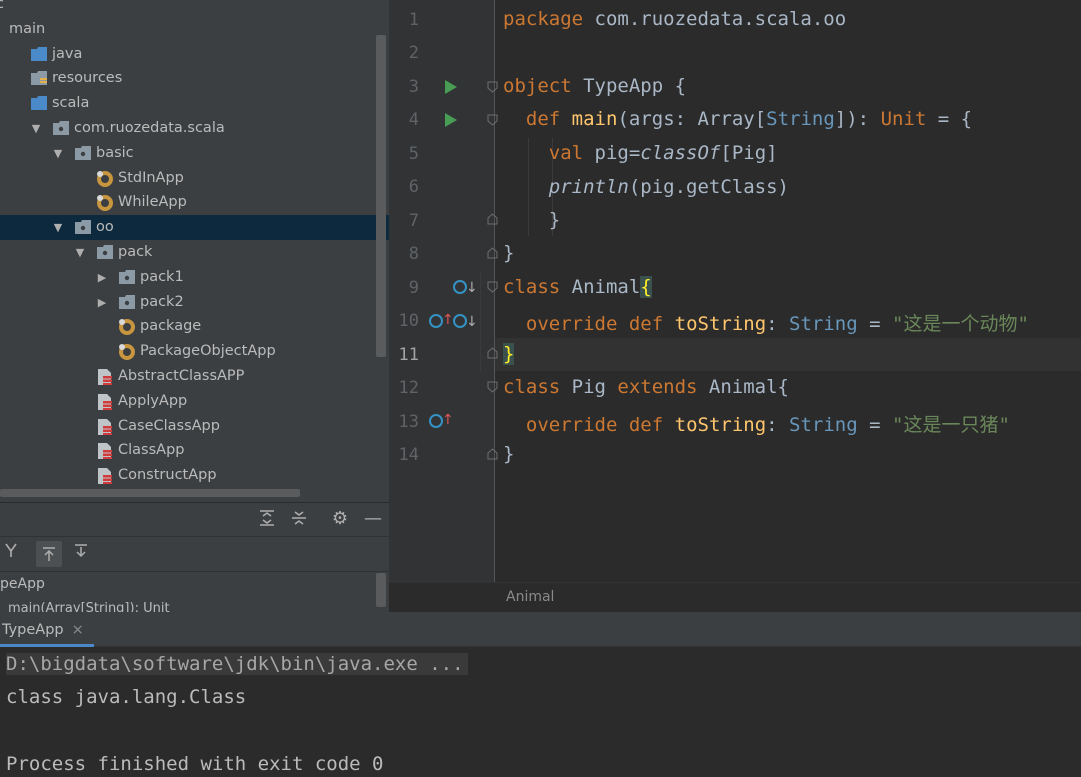  What do you see at coordinates (674, 19) in the screenshot?
I see `code-line-1: package com.ruozedata.scala.oo` at bounding box center [674, 19].